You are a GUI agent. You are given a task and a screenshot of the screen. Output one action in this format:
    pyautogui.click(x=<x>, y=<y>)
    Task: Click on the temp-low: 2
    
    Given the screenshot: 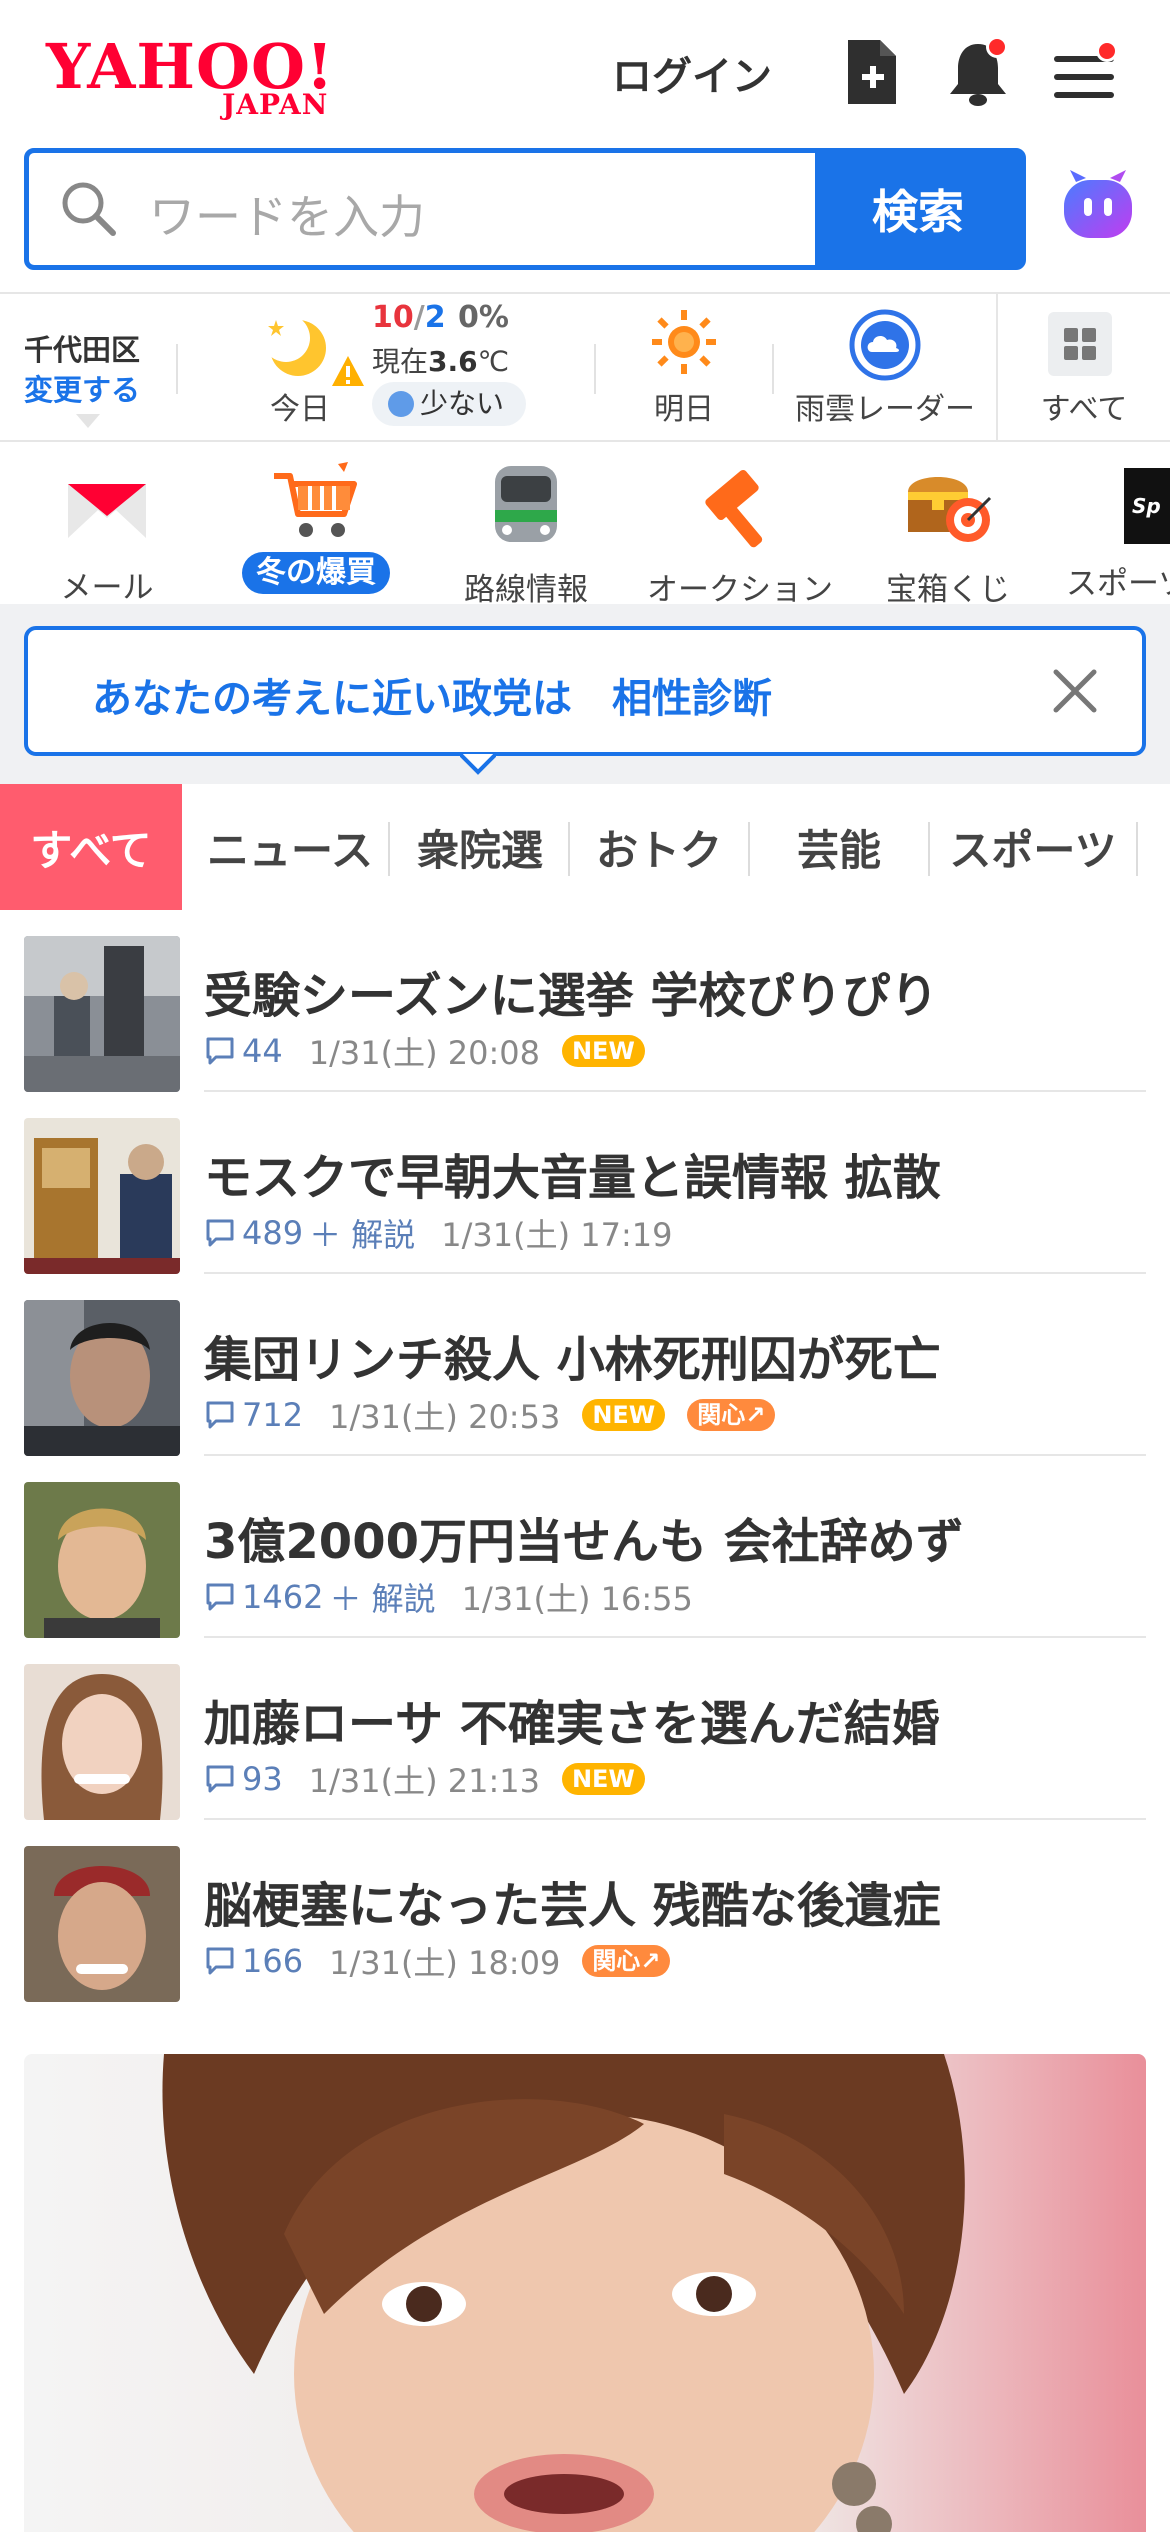 What is the action you would take?
    pyautogui.click(x=435, y=317)
    